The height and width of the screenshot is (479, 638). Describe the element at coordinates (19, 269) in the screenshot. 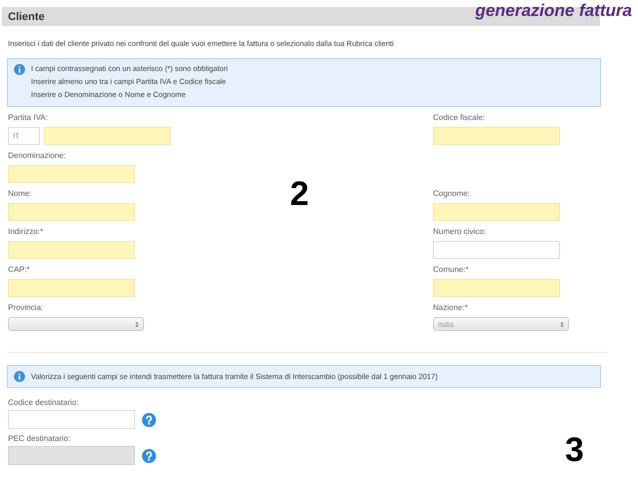

I see `field-label: CAP:*` at that location.